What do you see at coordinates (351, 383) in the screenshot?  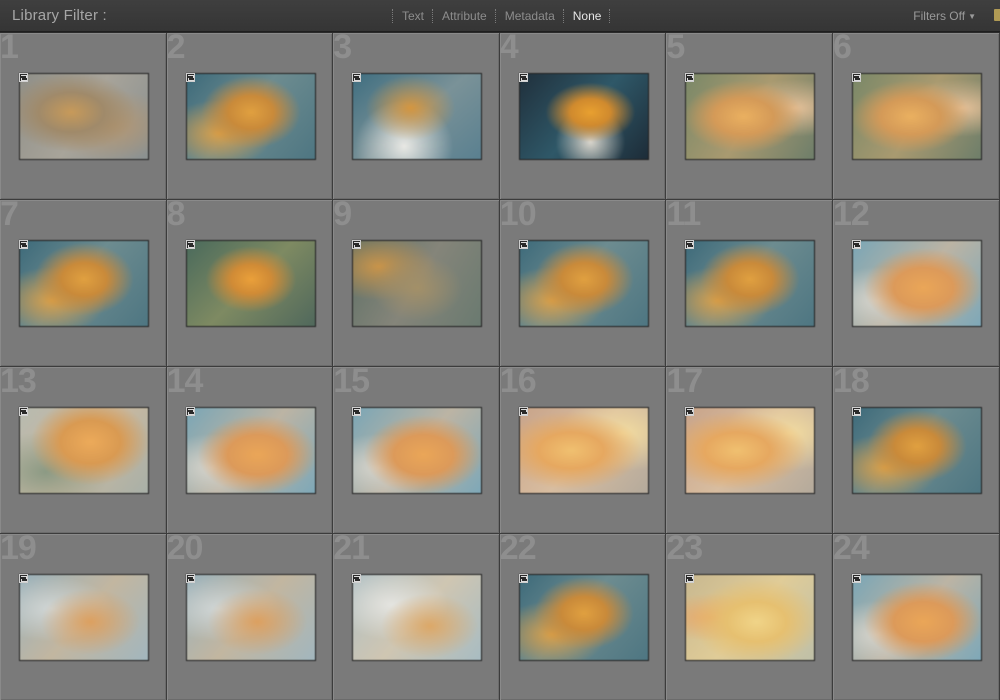 I see `cell-index-number: 15` at bounding box center [351, 383].